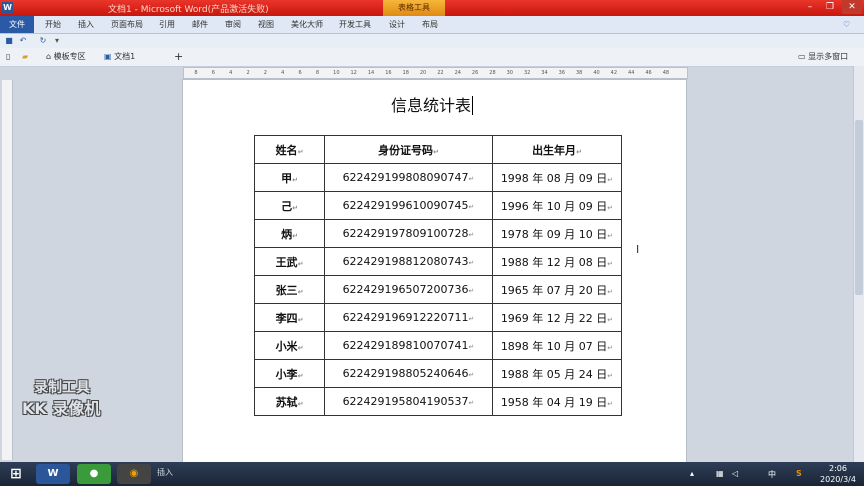 This screenshot has width=864, height=486. Describe the element at coordinates (8, 57) in the screenshot. I see `new-doc-icon: ▯` at that location.